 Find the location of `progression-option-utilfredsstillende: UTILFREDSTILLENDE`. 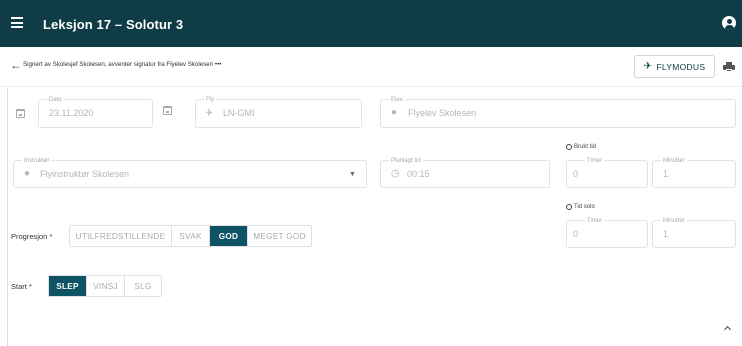

progression-option-utilfredsstillende: UTILFREDSTILLENDE is located at coordinates (121, 236).